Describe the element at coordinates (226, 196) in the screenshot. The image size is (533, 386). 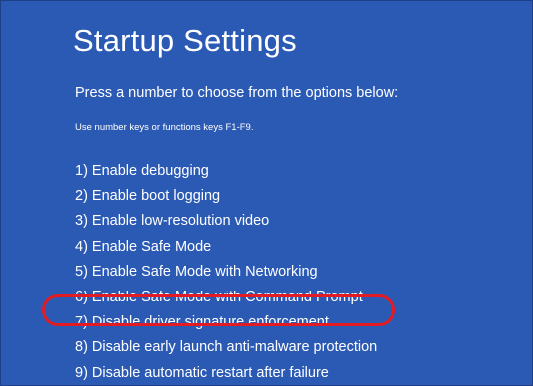
I see `option-enable-boot-logging: 2) Enable boot logging` at that location.